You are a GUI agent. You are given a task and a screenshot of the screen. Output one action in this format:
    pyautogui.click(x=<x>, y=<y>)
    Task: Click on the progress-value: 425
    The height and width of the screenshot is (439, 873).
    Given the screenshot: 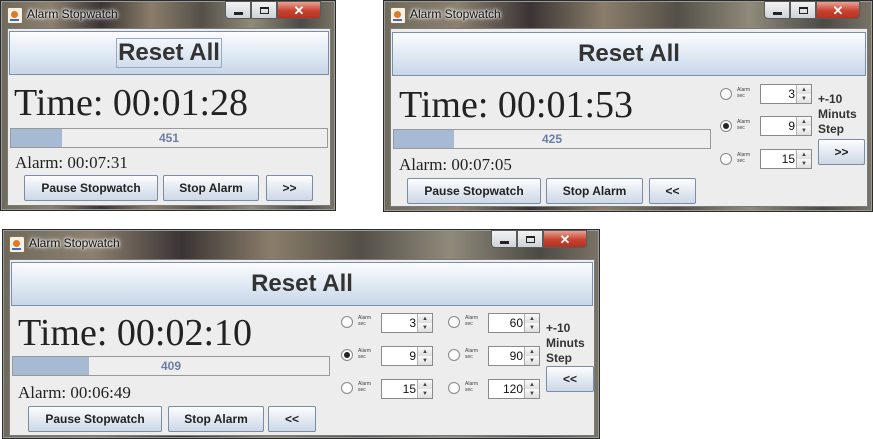 What is the action you would take?
    pyautogui.click(x=552, y=139)
    